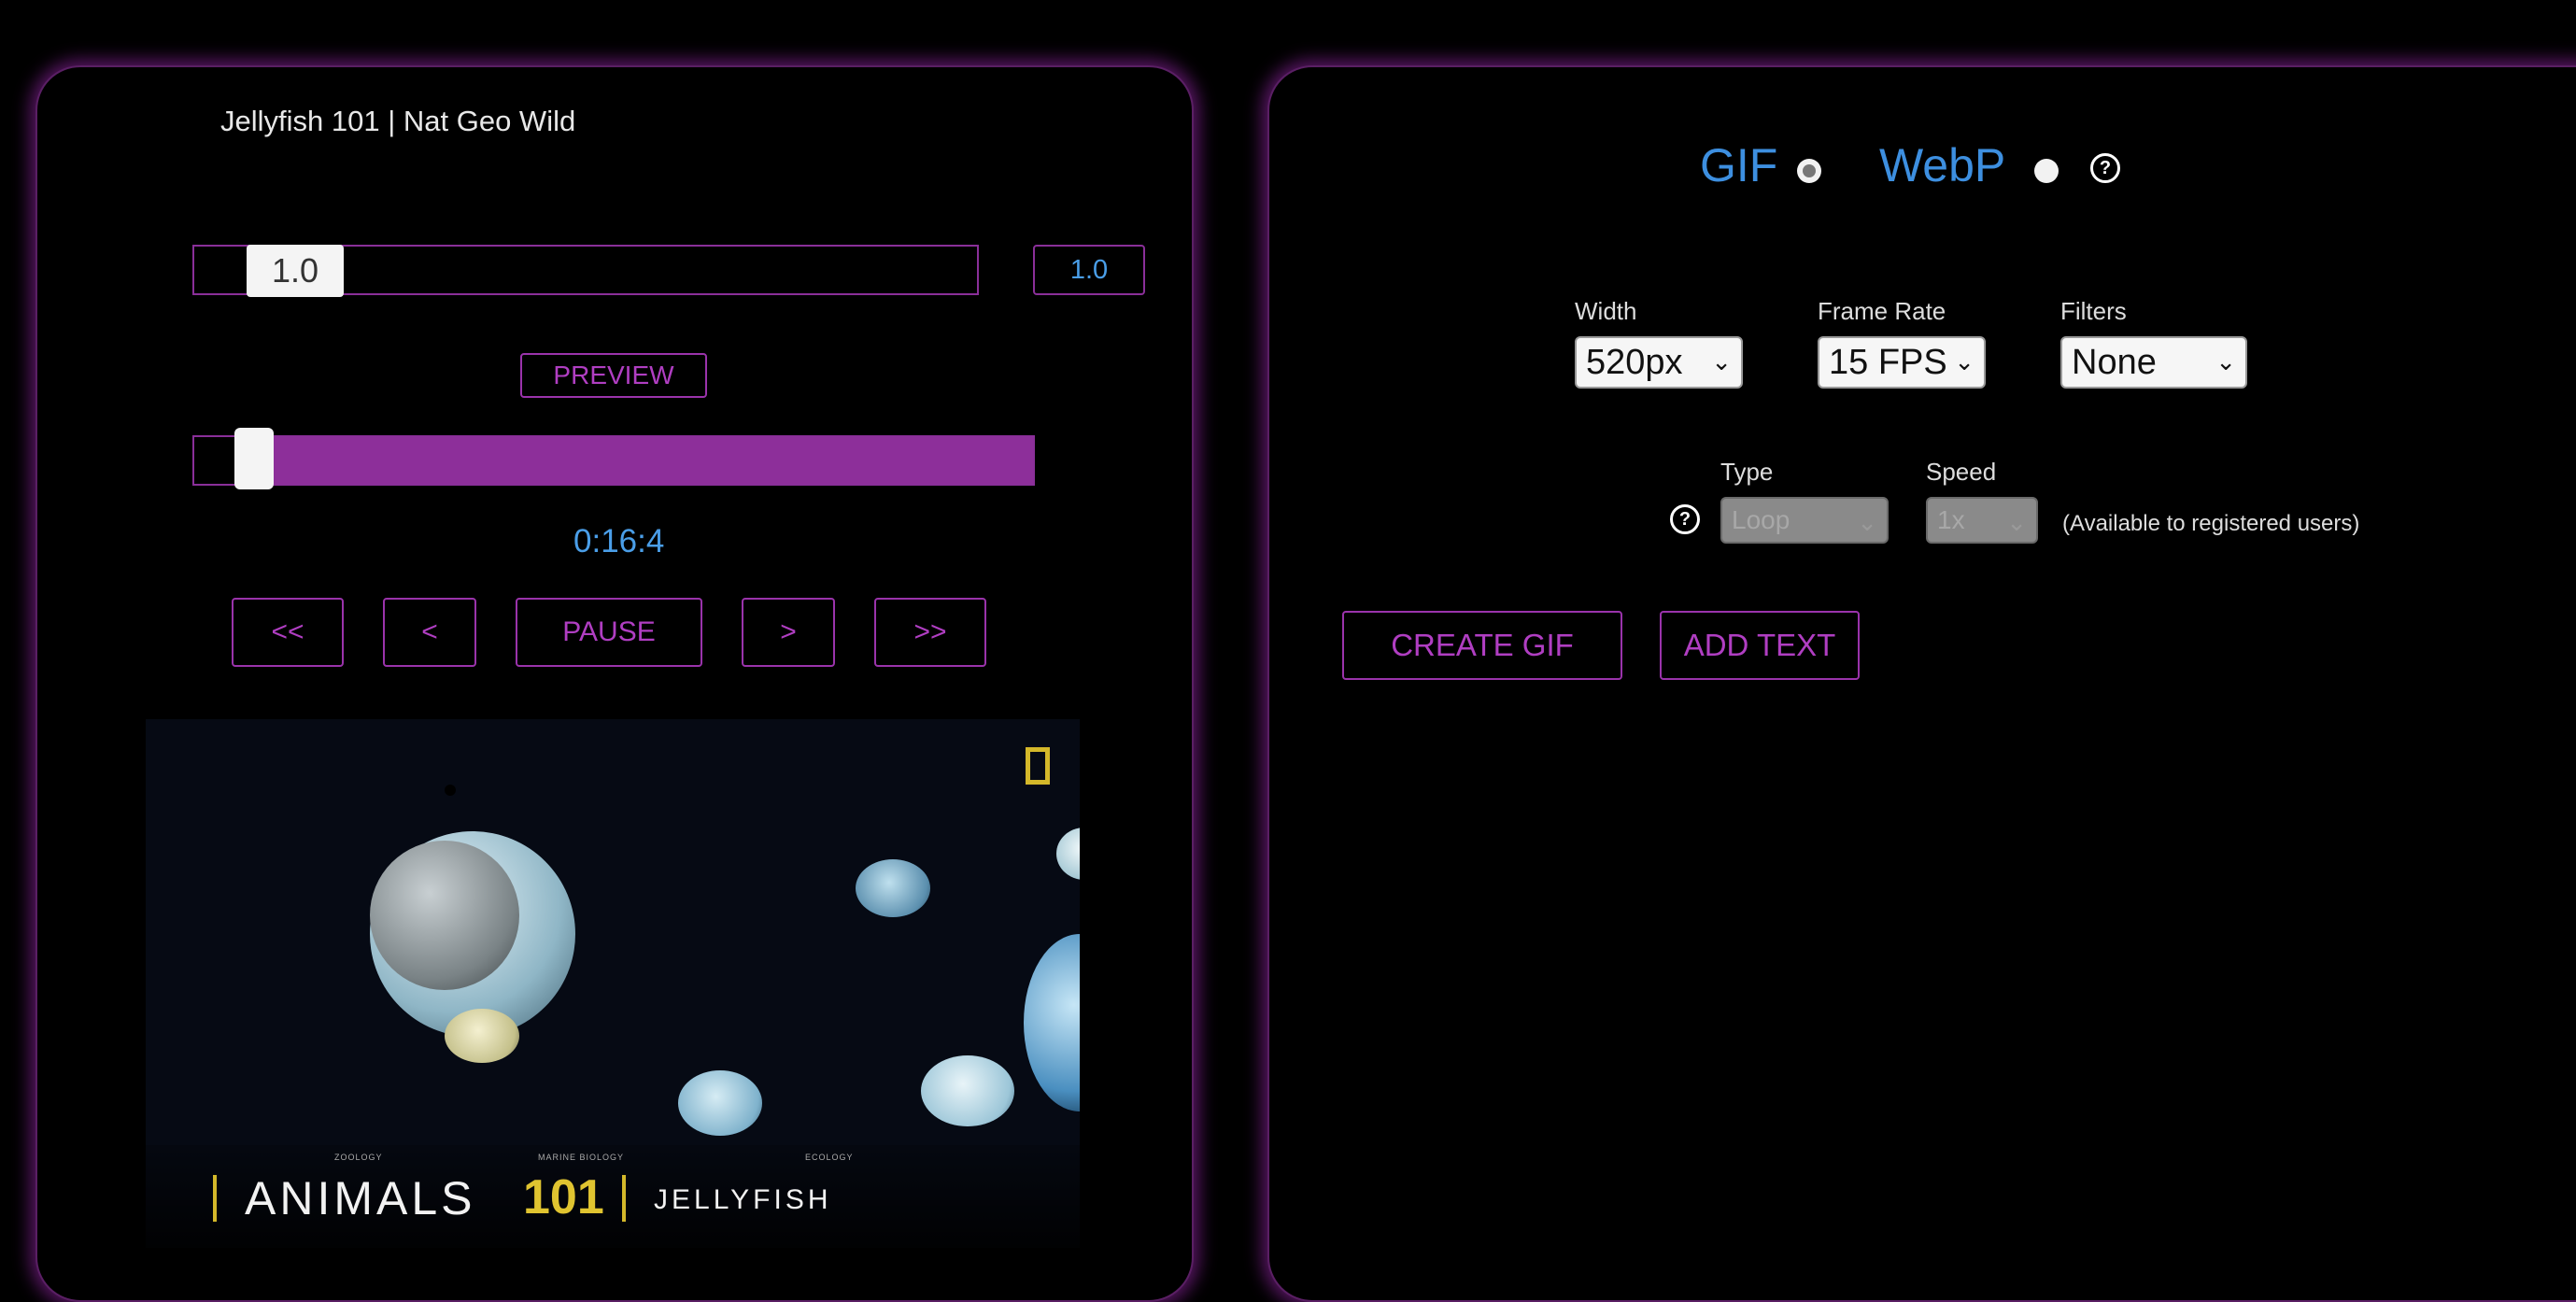  I want to click on speed-select-value: 1x, so click(1951, 519).